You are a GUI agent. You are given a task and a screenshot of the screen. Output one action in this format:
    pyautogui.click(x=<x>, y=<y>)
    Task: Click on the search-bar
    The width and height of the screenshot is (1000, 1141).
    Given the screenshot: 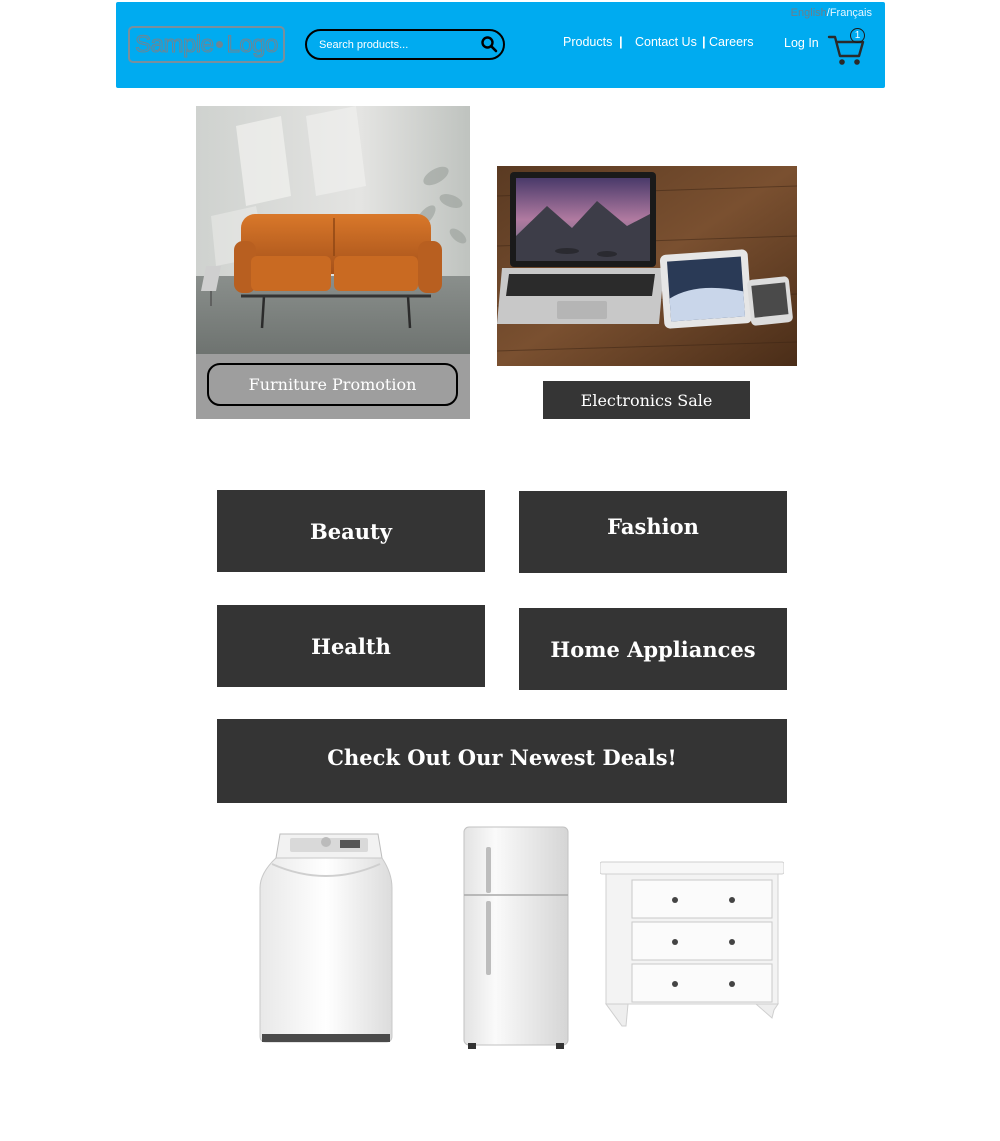 What is the action you would take?
    pyautogui.click(x=405, y=44)
    